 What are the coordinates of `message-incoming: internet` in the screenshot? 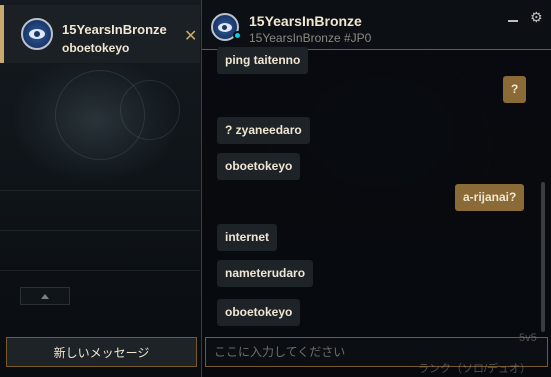 It's located at (247, 237).